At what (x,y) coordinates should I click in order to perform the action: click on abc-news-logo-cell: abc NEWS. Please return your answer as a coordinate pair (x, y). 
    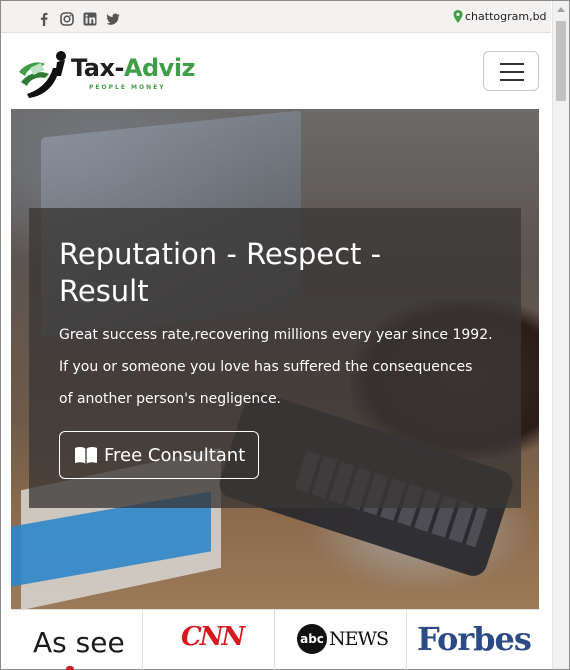
    Looking at the image, I should click on (341, 640).